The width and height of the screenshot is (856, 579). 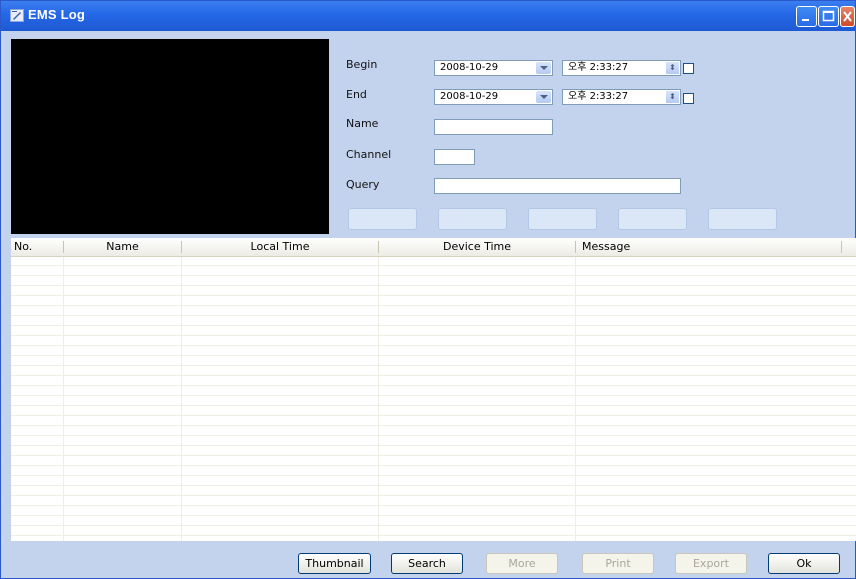 What do you see at coordinates (710, 247) in the screenshot?
I see `column-message: Message` at bounding box center [710, 247].